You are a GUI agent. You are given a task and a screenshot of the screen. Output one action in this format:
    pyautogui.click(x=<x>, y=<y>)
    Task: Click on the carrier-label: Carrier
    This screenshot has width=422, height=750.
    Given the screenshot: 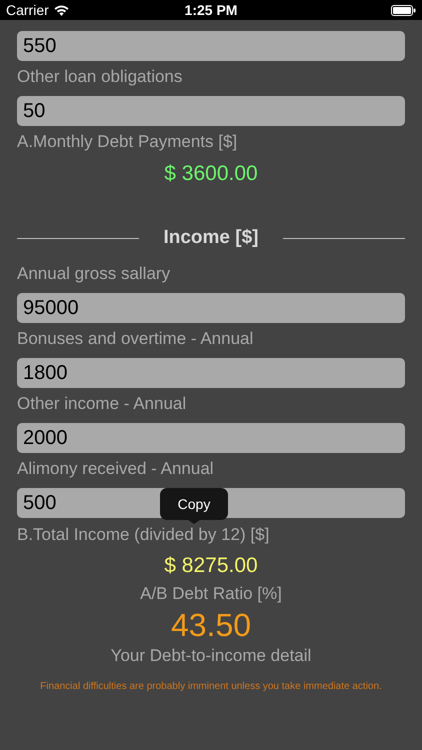 What is the action you would take?
    pyautogui.click(x=27, y=10)
    